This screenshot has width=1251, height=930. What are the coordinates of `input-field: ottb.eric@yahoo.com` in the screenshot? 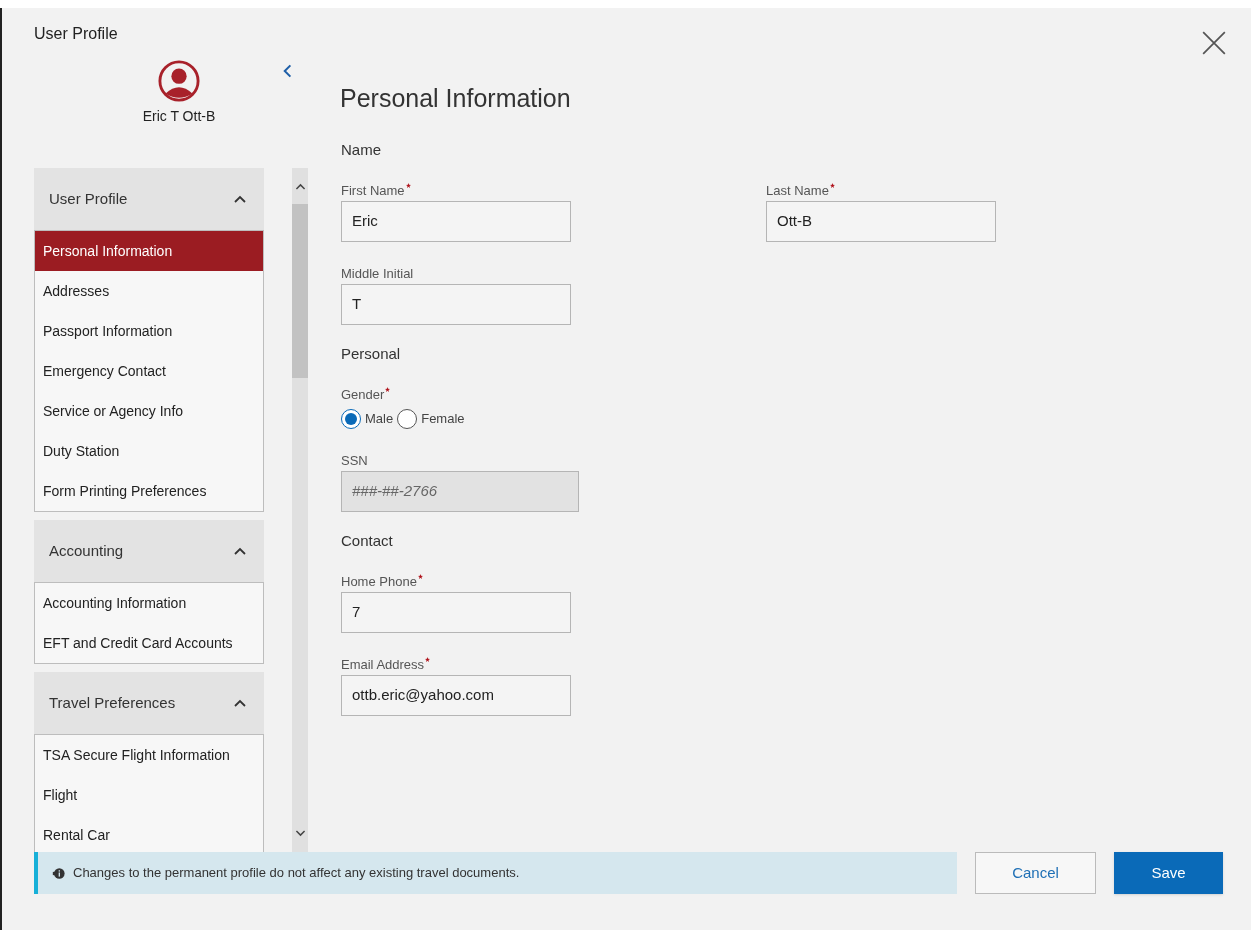 It's located at (456, 695).